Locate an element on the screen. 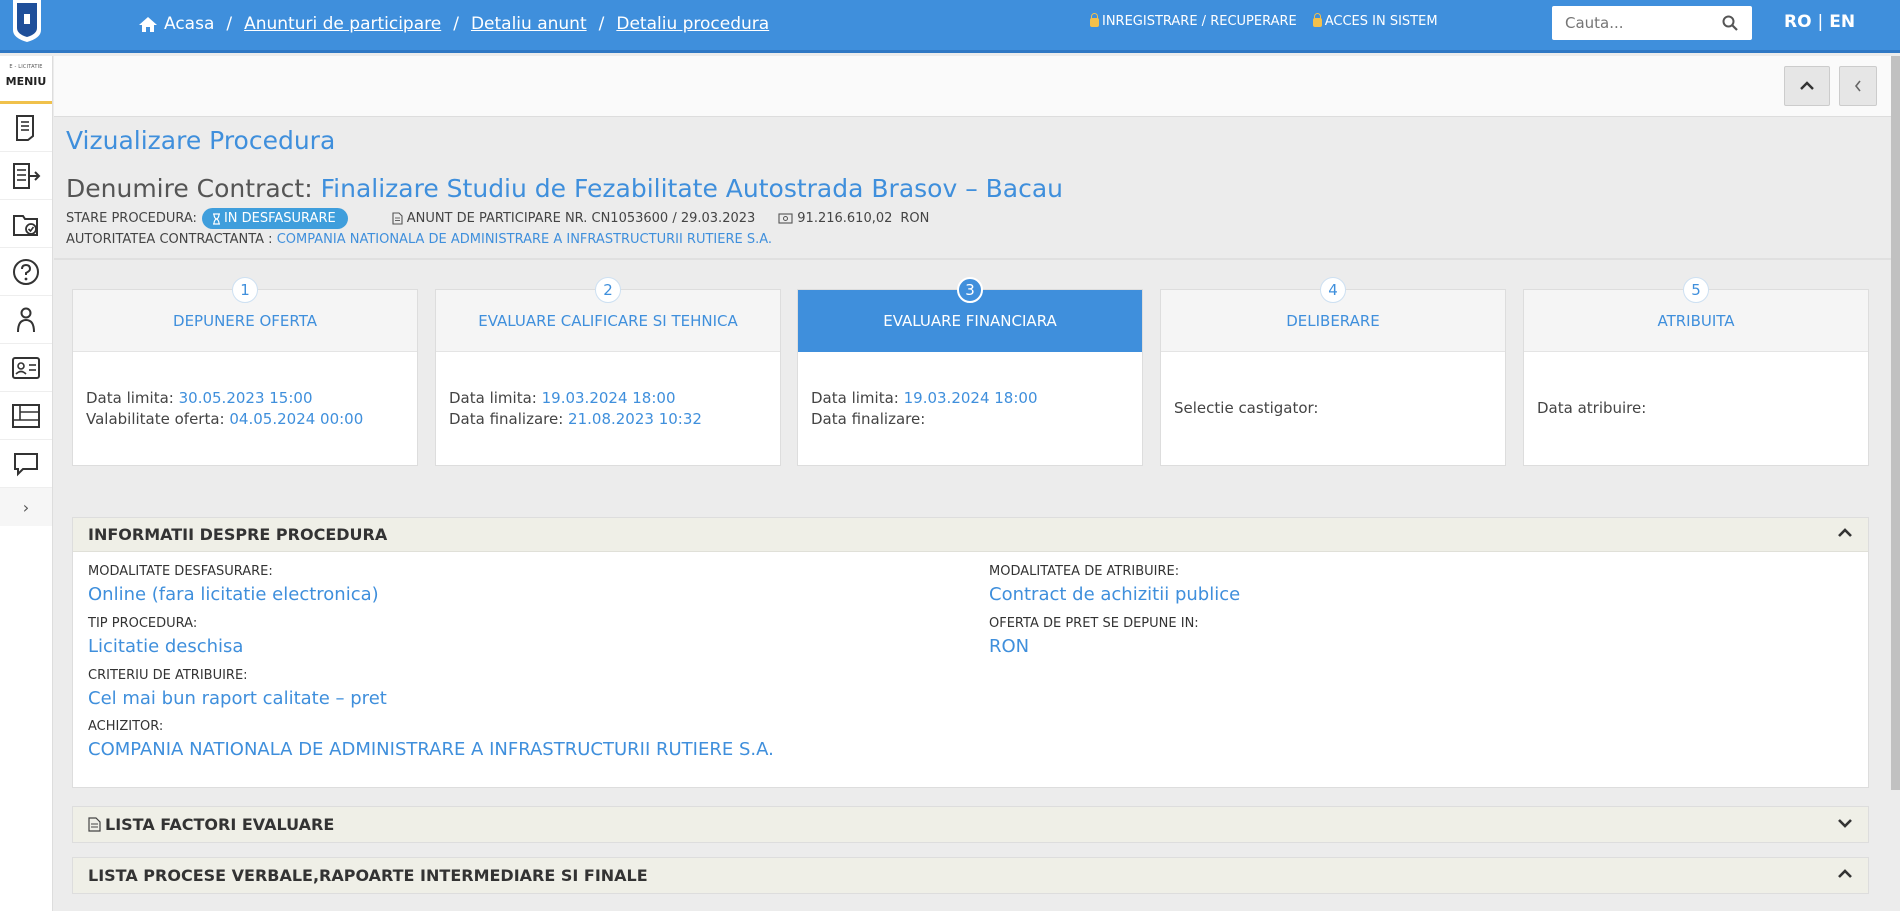 Image resolution: width=1900 pixels, height=911 pixels. procedure-info-title: INFORMATII DESPRE PROCEDURA is located at coordinates (238, 534).